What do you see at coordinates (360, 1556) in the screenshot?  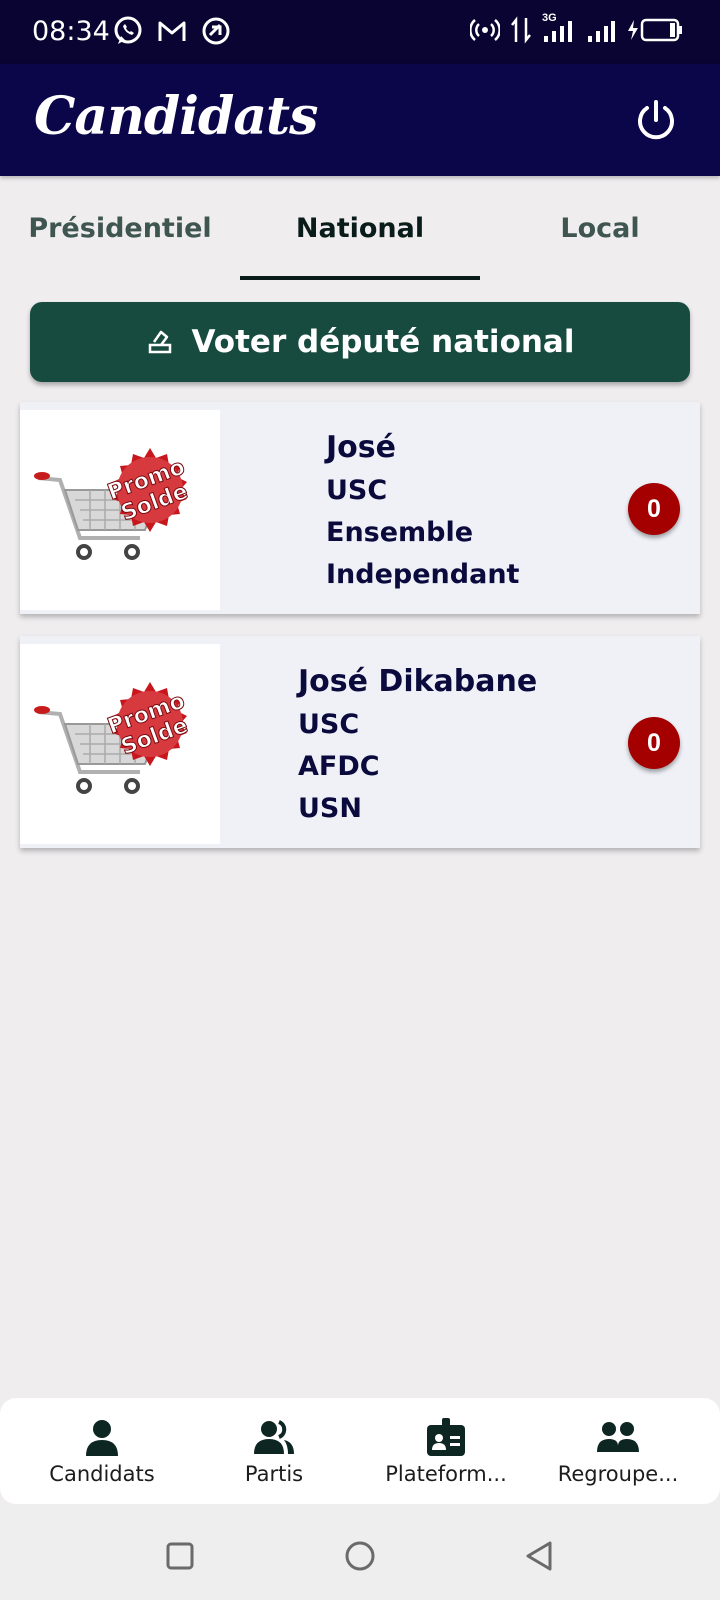 I see `home-circle-icon` at bounding box center [360, 1556].